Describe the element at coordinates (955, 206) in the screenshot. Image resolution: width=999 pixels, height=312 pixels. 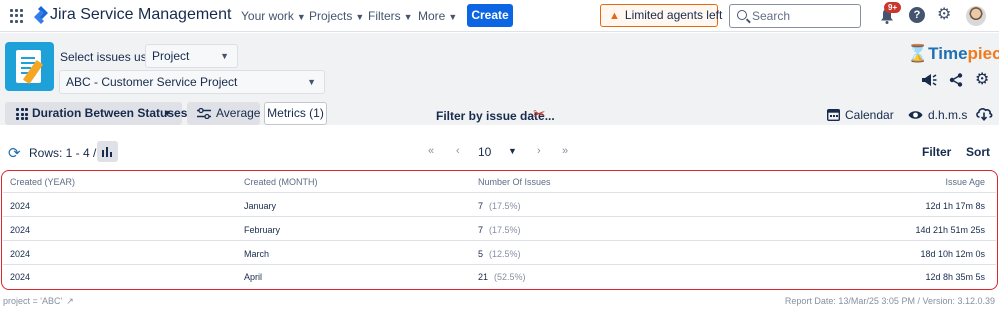
I see `cell-issue-age: 12d 1h 17m 8s` at that location.